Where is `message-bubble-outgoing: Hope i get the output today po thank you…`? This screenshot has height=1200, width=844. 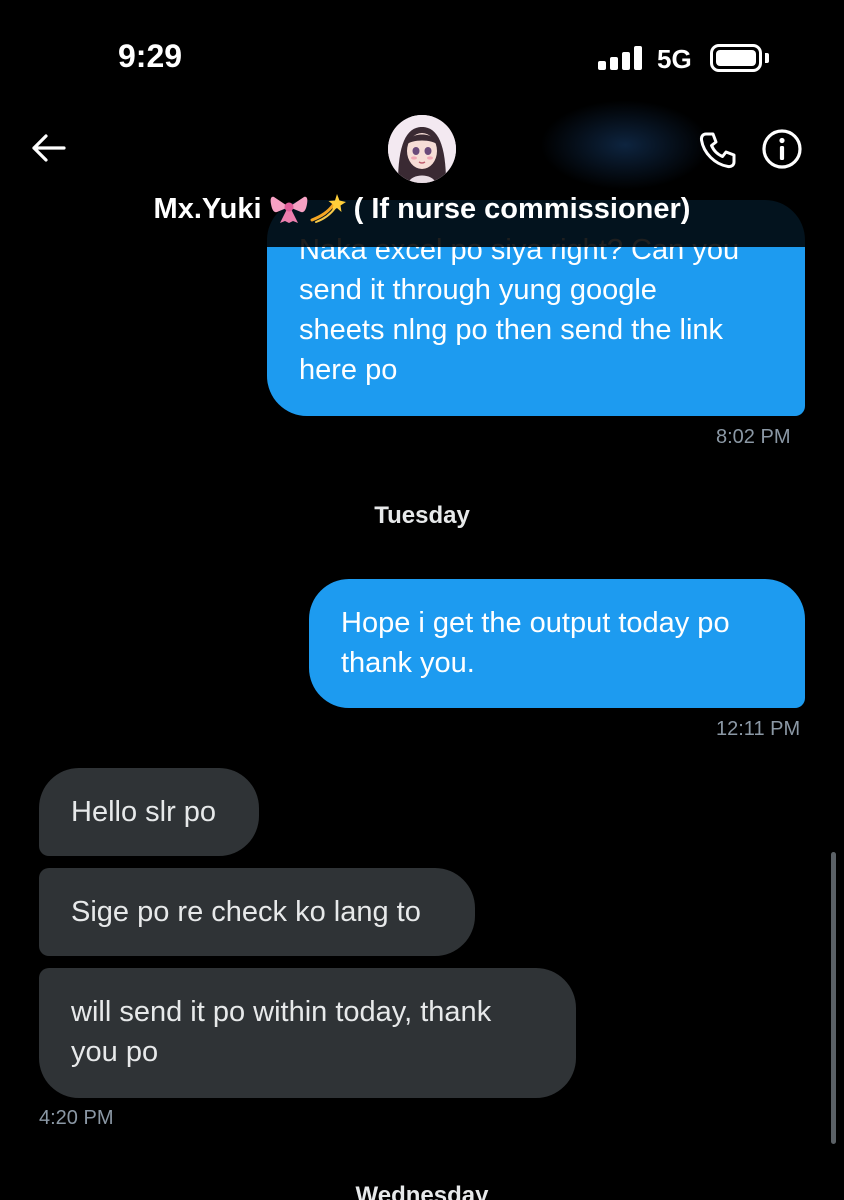 message-bubble-outgoing: Hope i get the output today po thank you… is located at coordinates (557, 643).